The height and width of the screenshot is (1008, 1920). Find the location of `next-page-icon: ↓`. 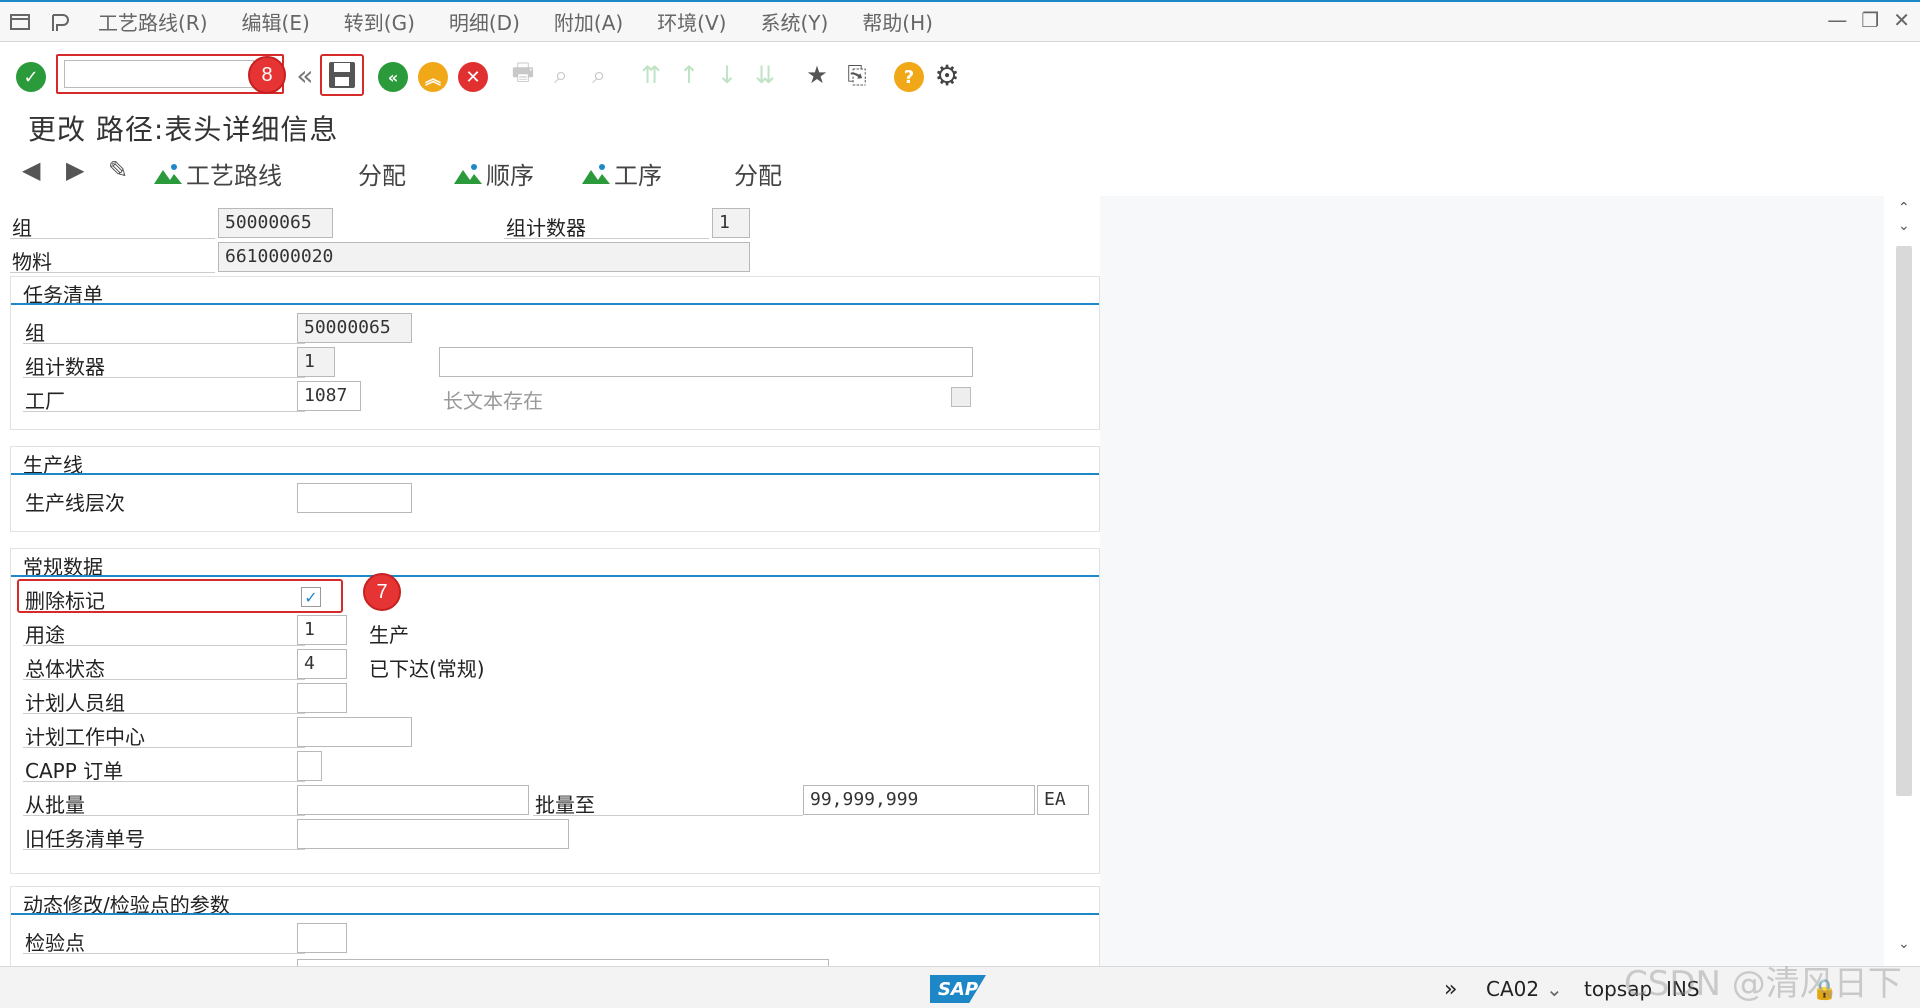

next-page-icon: ↓ is located at coordinates (727, 75).